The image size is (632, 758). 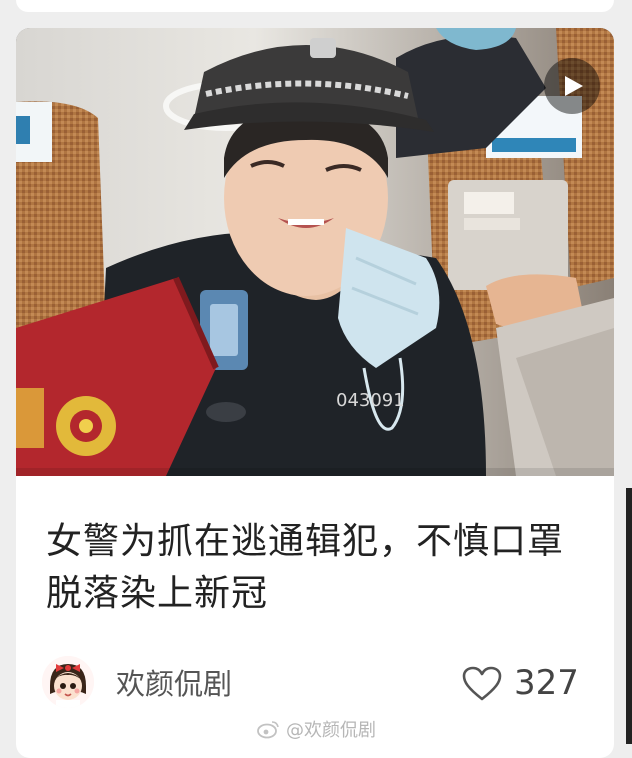 I want to click on play-button, so click(x=572, y=86).